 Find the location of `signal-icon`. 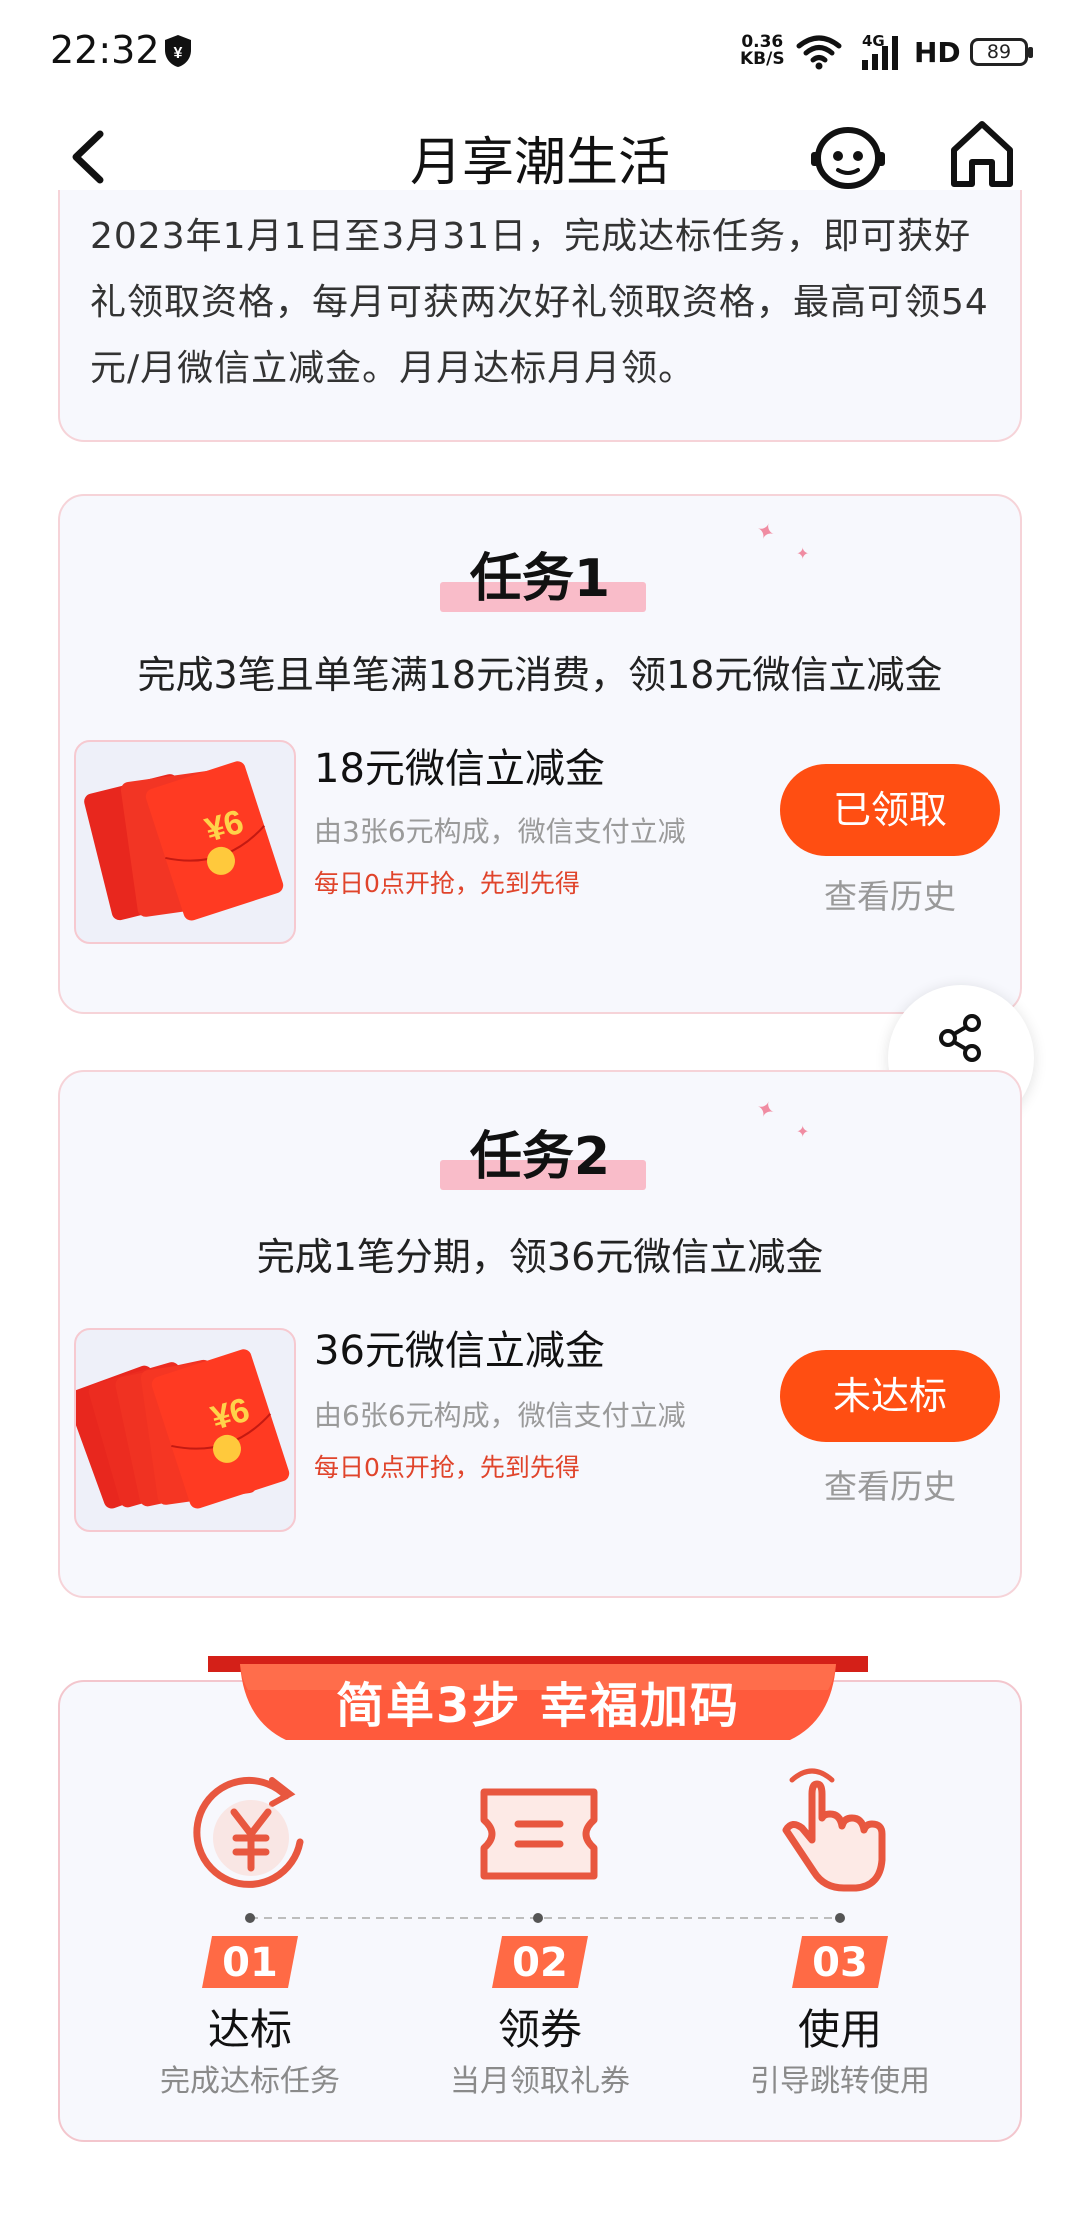

signal-icon is located at coordinates (880, 53).